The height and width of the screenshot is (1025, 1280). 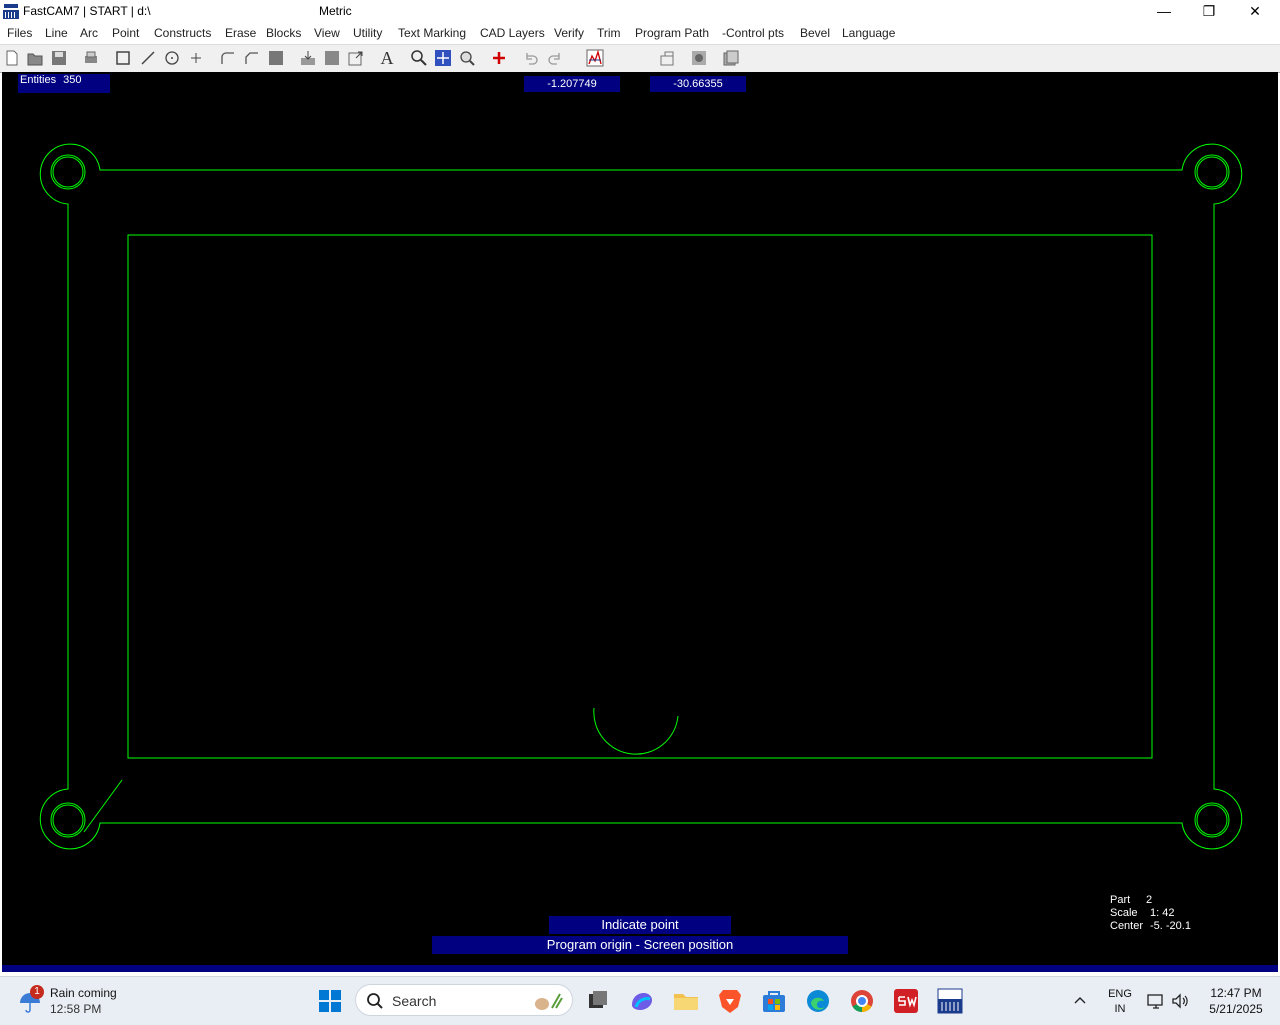 What do you see at coordinates (1255, 11) in the screenshot?
I see `close-button: ✕` at bounding box center [1255, 11].